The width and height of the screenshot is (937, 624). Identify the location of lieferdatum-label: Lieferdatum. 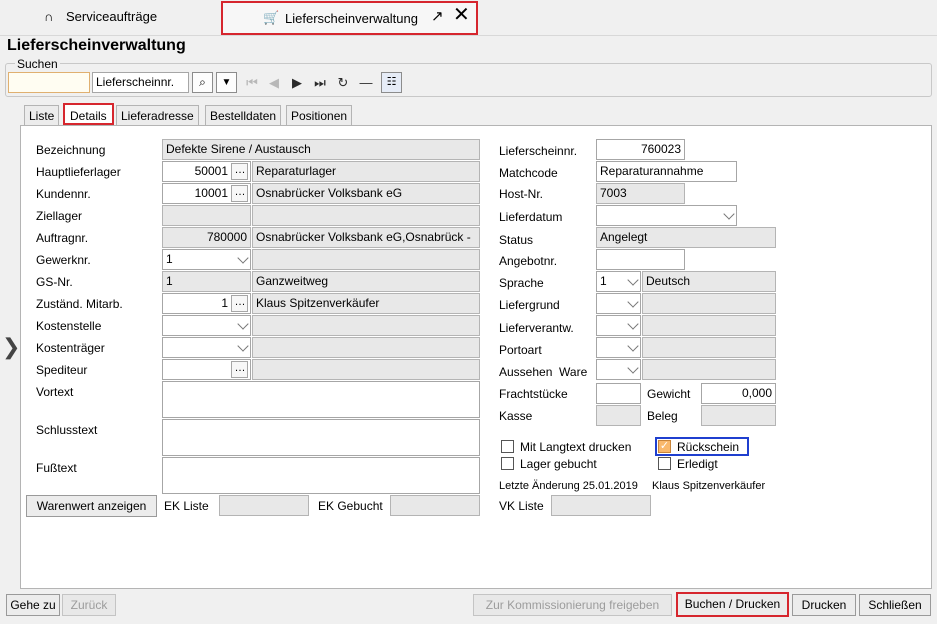
(531, 217).